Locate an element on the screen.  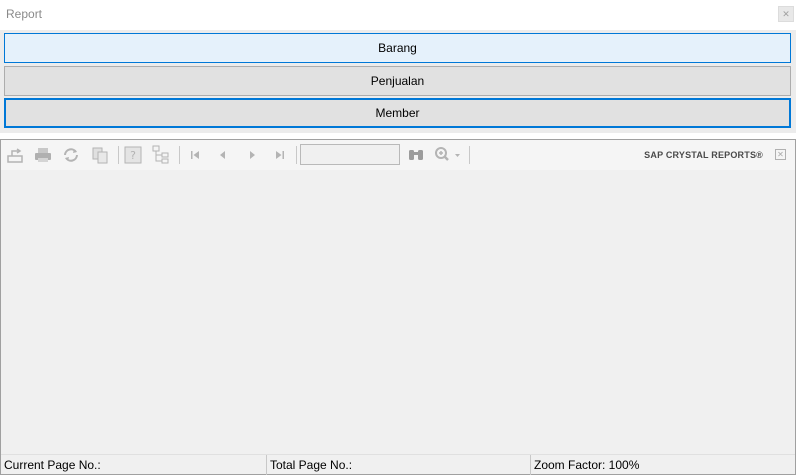
viewer-toolbar: ? SAP CRYSTAL REPORTS® ✕ is located at coordinates (398, 155).